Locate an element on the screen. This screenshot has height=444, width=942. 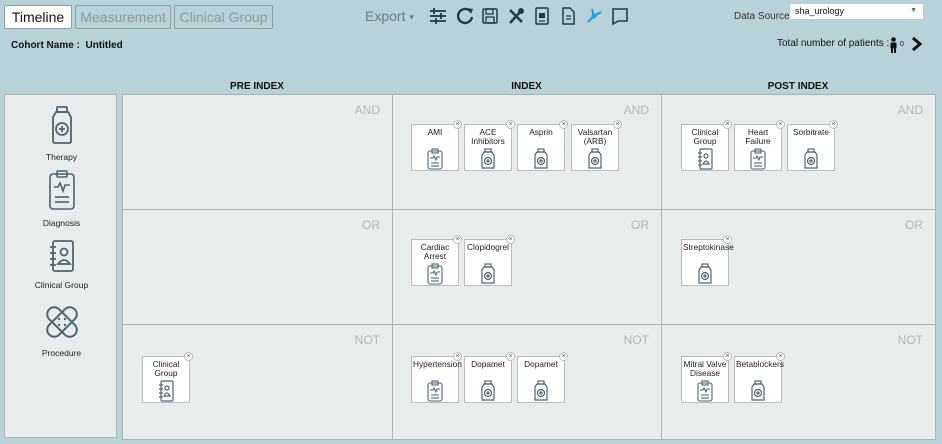
filter-sliders-icon is located at coordinates (438, 16).